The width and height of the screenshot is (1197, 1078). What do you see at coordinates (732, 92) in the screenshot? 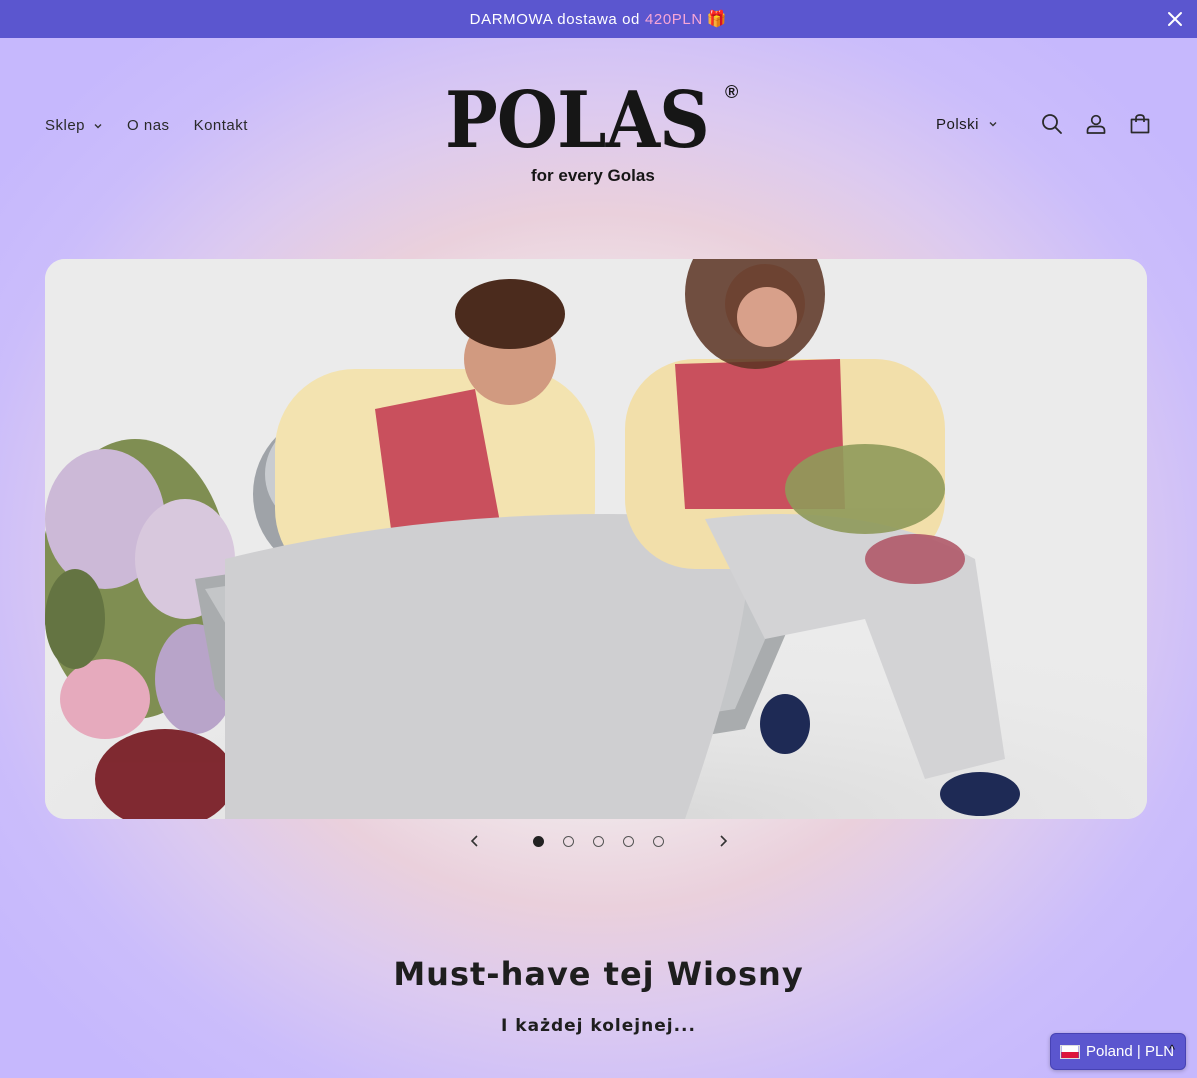
I see `logo-registered-mark: ®` at bounding box center [732, 92].